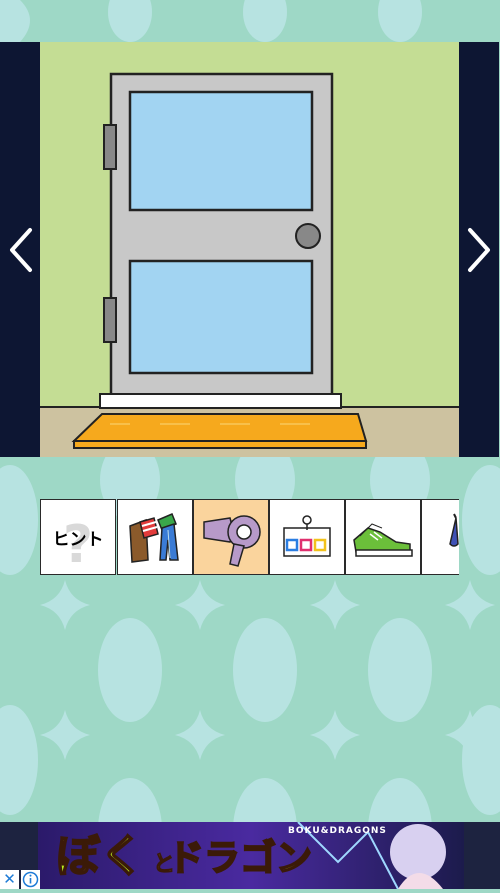  Describe the element at coordinates (78, 539) in the screenshot. I see `hint-label: ヒント` at that location.